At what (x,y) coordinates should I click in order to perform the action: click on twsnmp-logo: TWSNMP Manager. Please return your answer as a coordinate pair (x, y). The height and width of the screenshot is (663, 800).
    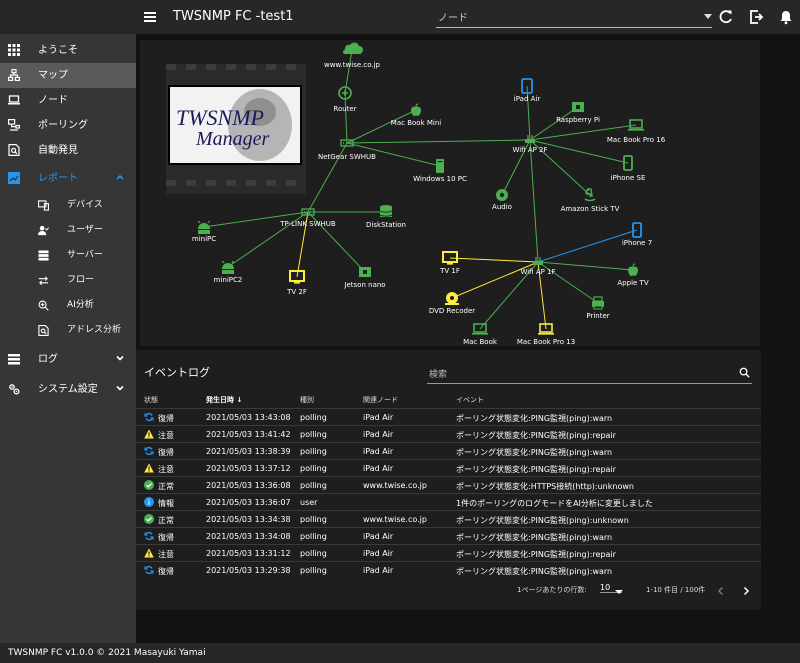
    Looking at the image, I should click on (236, 129).